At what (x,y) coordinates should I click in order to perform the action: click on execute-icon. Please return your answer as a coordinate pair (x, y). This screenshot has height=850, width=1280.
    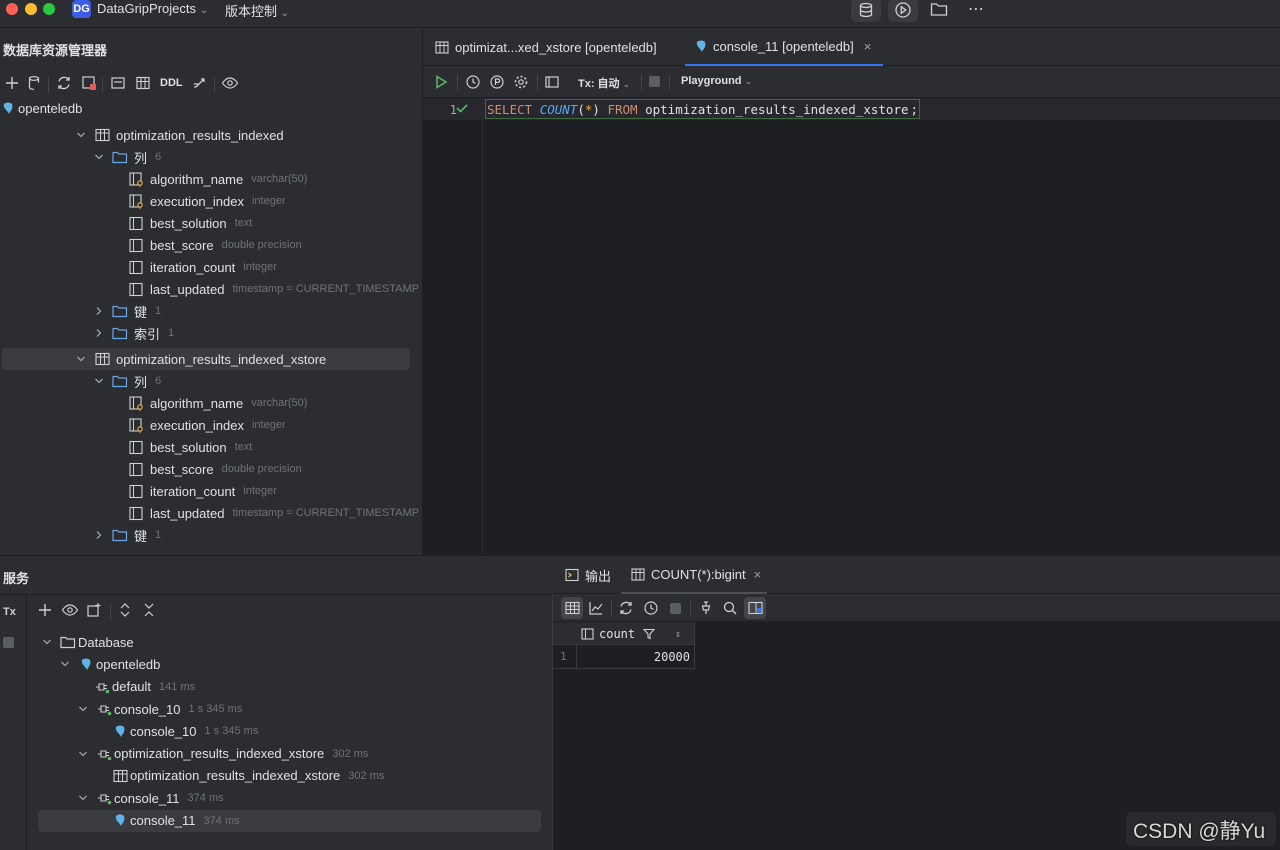
    Looking at the image, I should click on (441, 82).